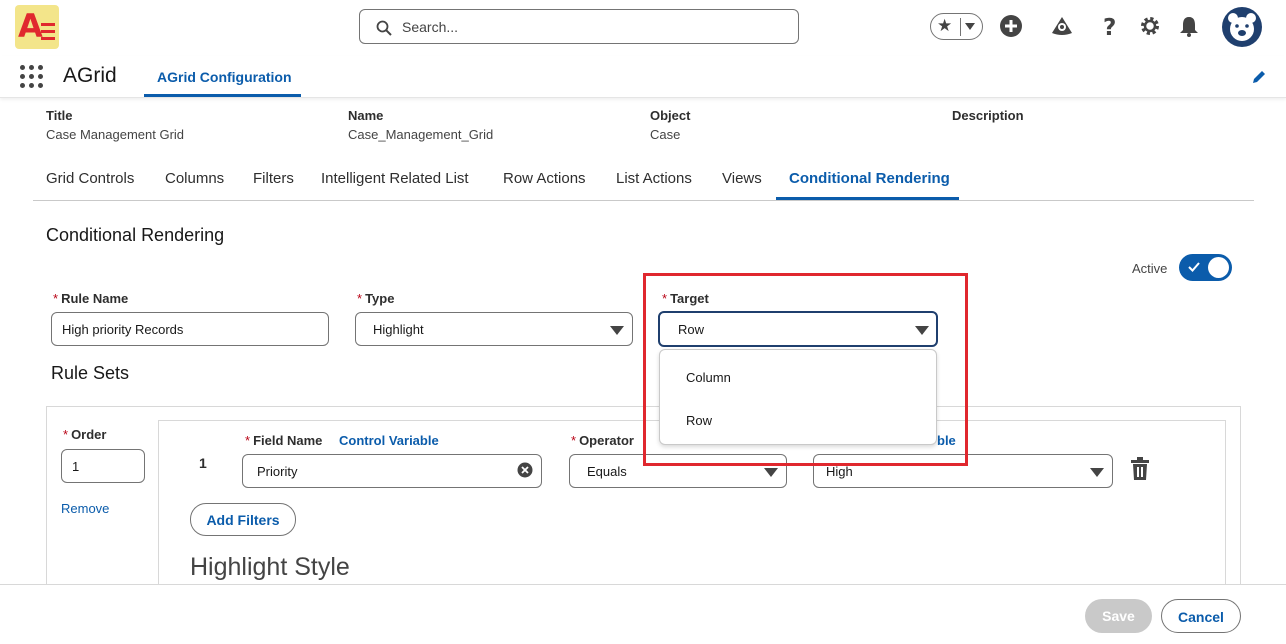 This screenshot has height=644, width=1286. Describe the element at coordinates (273, 178) in the screenshot. I see `tab-filters: Filters` at that location.